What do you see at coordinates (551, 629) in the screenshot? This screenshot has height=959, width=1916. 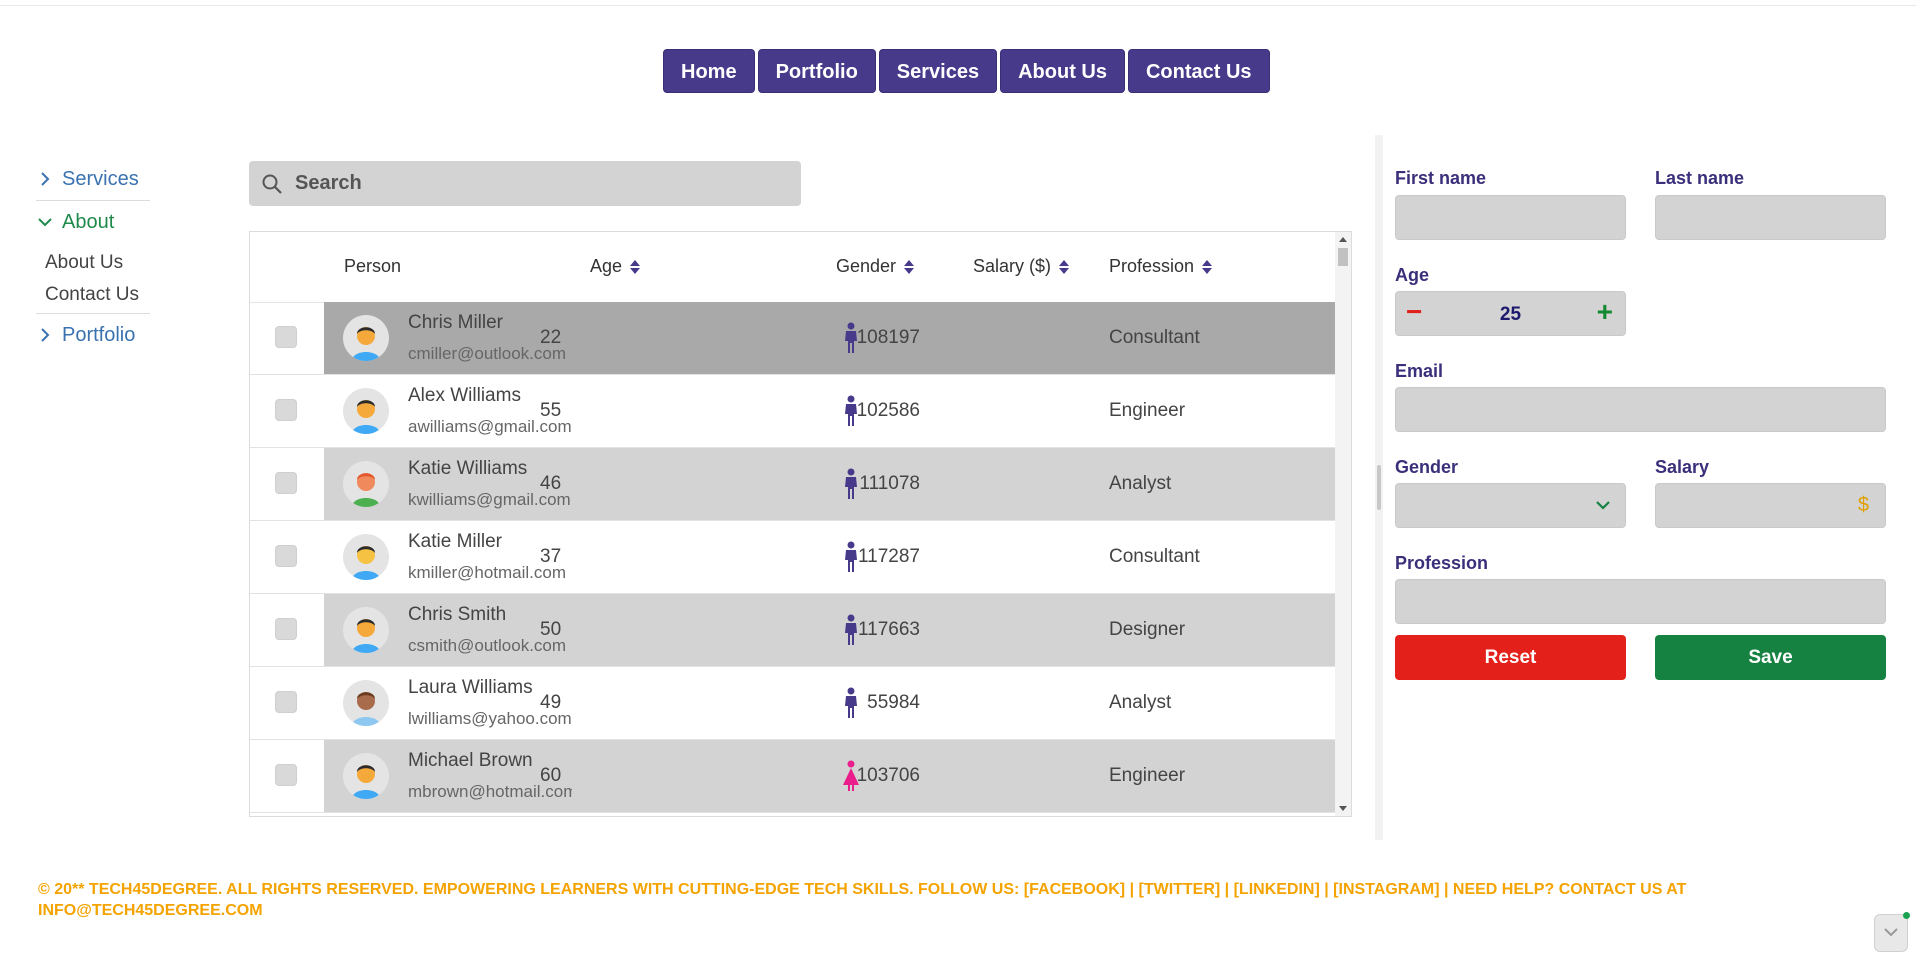 I see `age-cell: 50` at bounding box center [551, 629].